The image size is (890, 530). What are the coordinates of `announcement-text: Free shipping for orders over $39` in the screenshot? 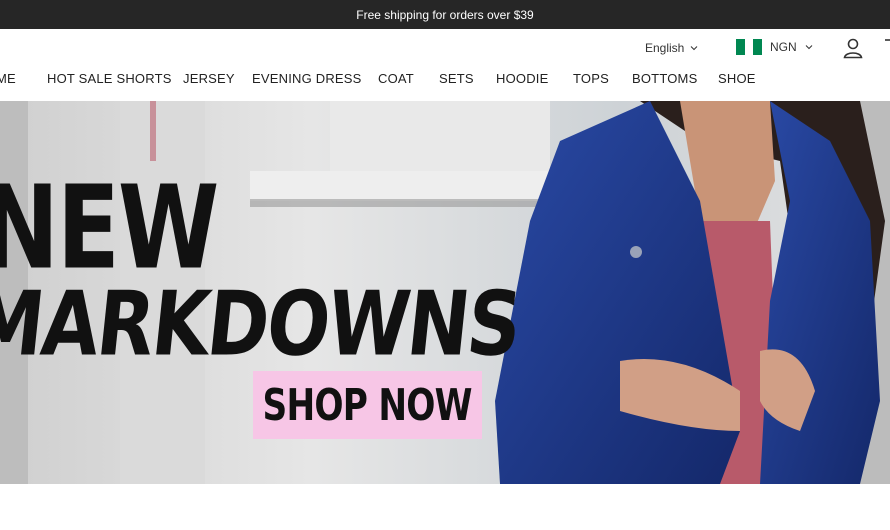 It's located at (445, 14).